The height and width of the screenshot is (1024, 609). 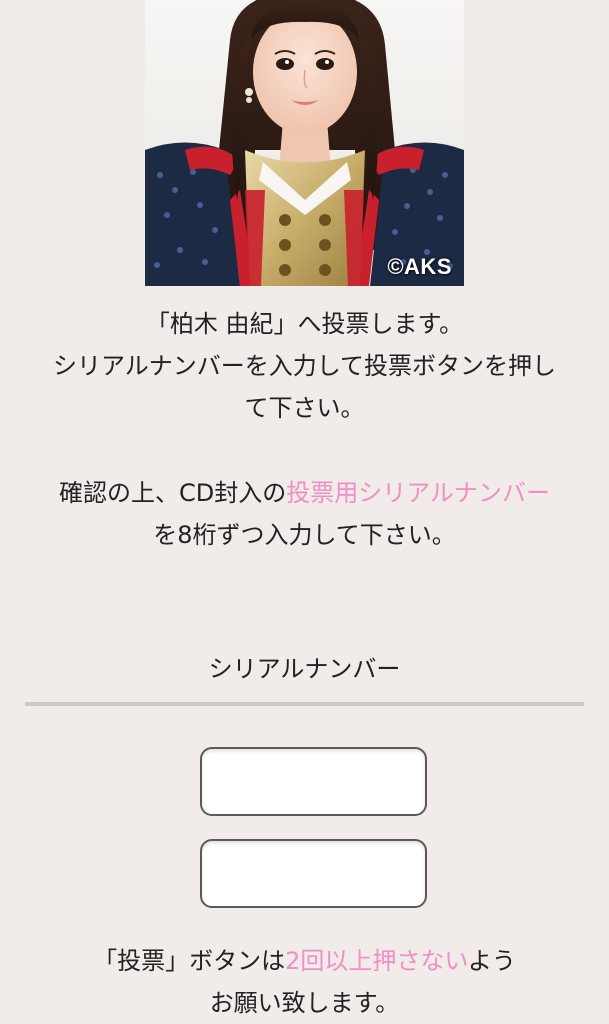 I want to click on instruction-line-2: を8桁ずつ入力して下さい。, so click(x=304, y=535).